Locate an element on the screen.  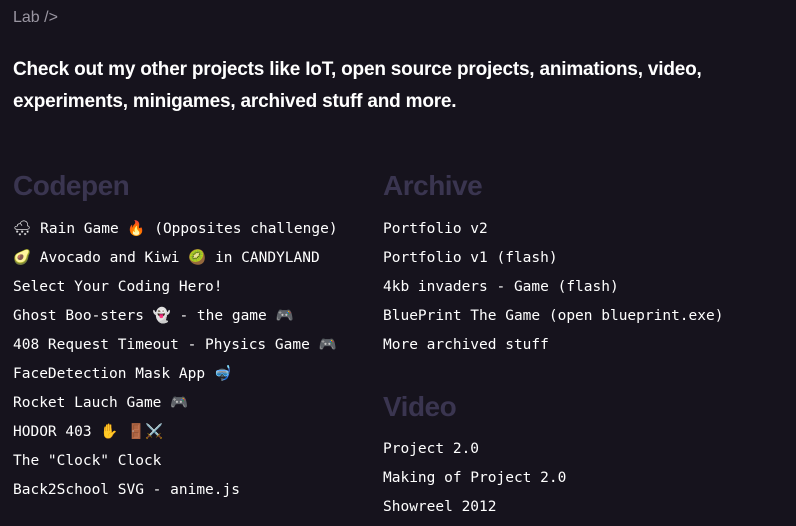
codepen-link: 🌨 Rain Game 🔥 (Opposites challenge) is located at coordinates (175, 229).